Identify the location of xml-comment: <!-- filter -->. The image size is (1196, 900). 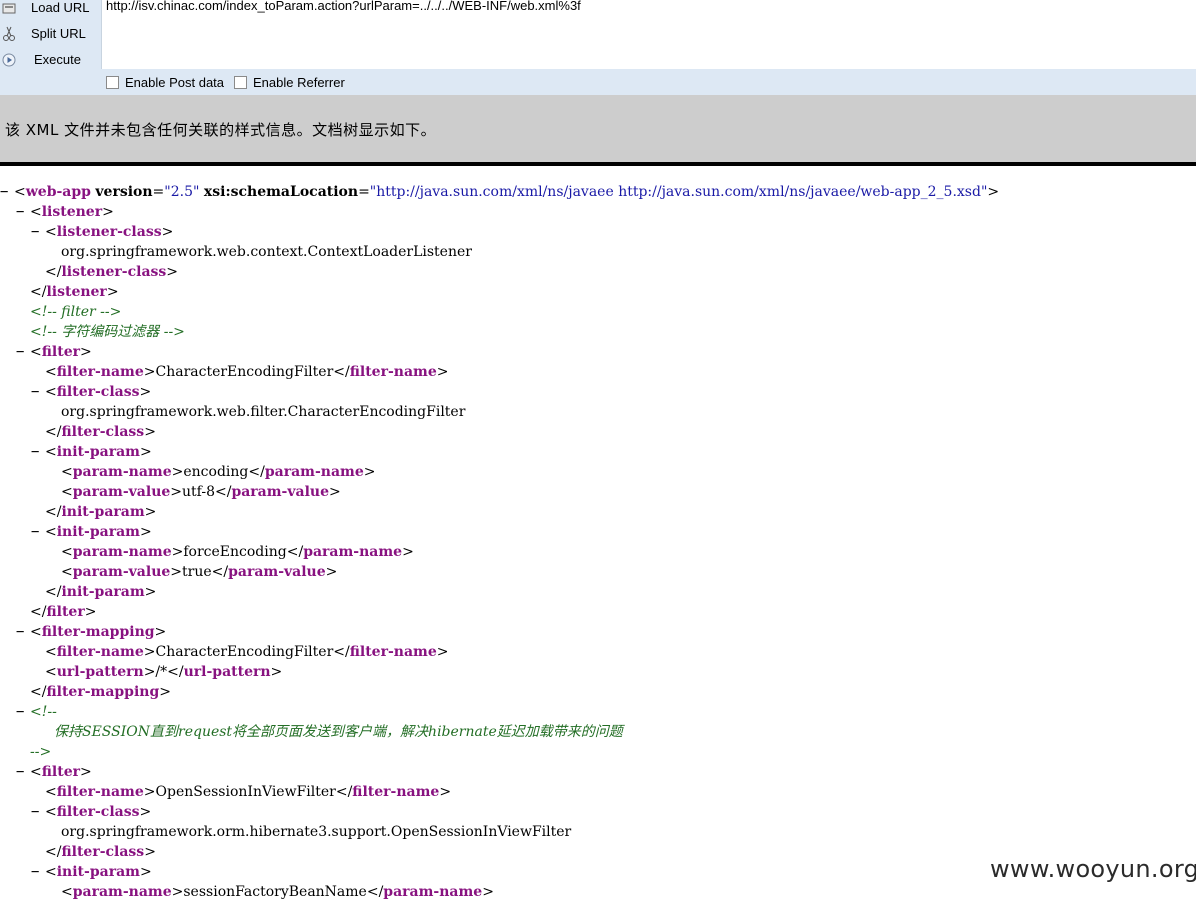
(75, 312).